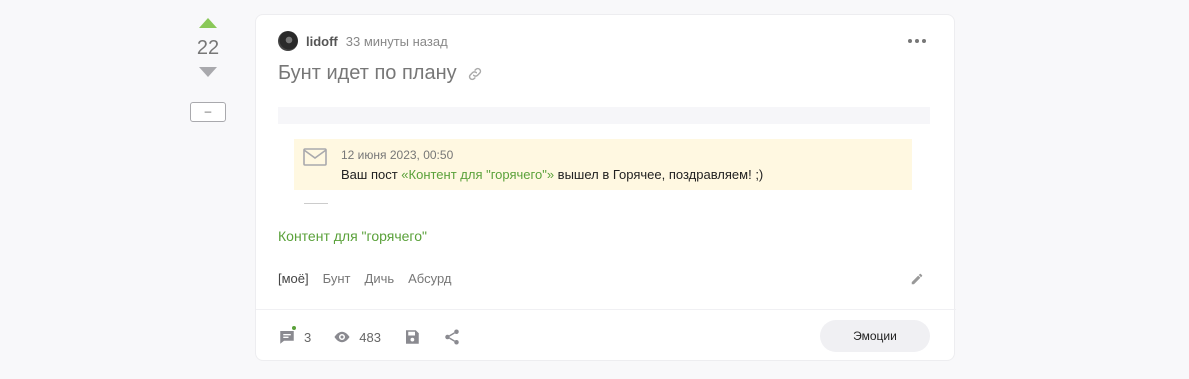 This screenshot has height=379, width=1189. I want to click on post-content-link: Контент для "горячего", so click(352, 236).